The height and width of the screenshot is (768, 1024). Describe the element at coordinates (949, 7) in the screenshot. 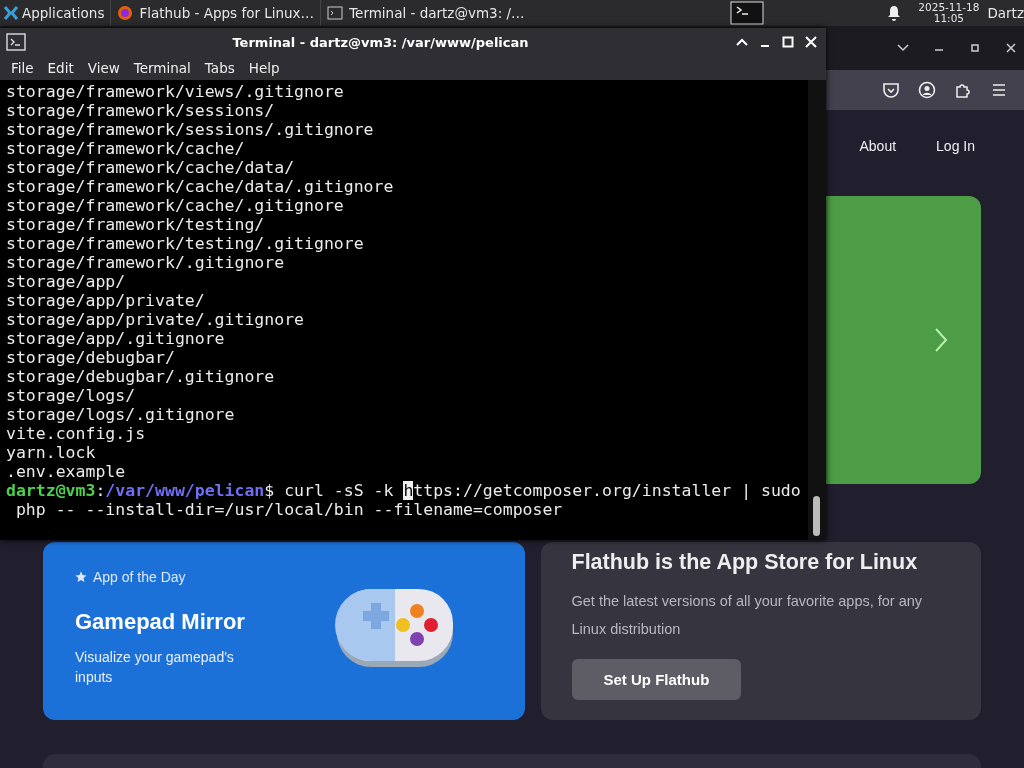

I see `date-text: 2025-11-18` at that location.